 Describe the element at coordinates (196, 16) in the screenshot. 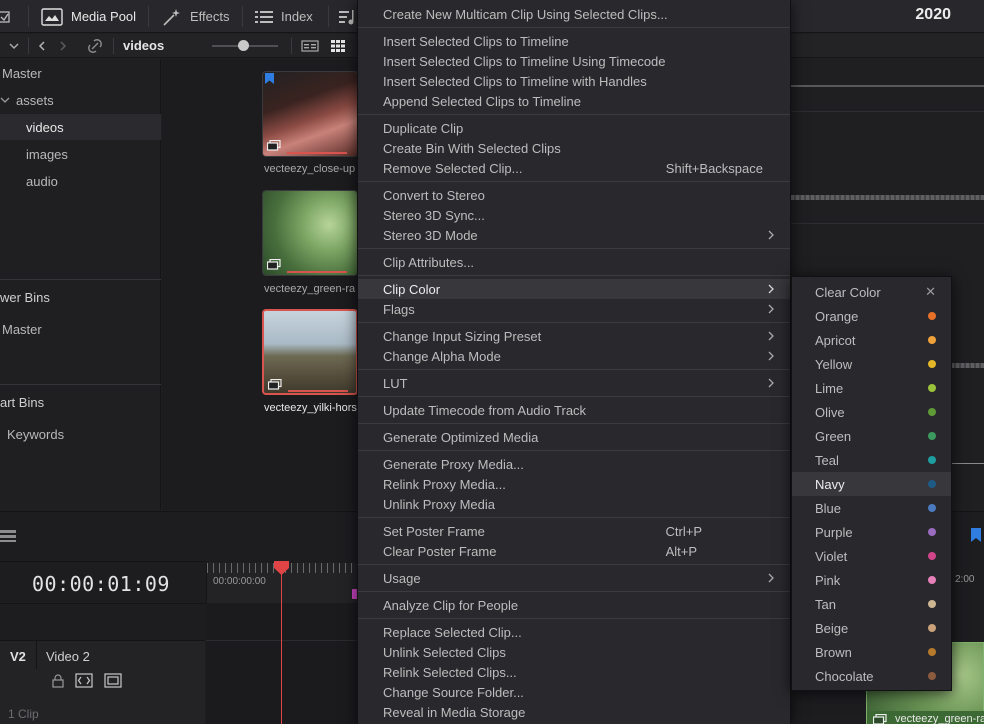

I see `effects-button: Effects` at that location.